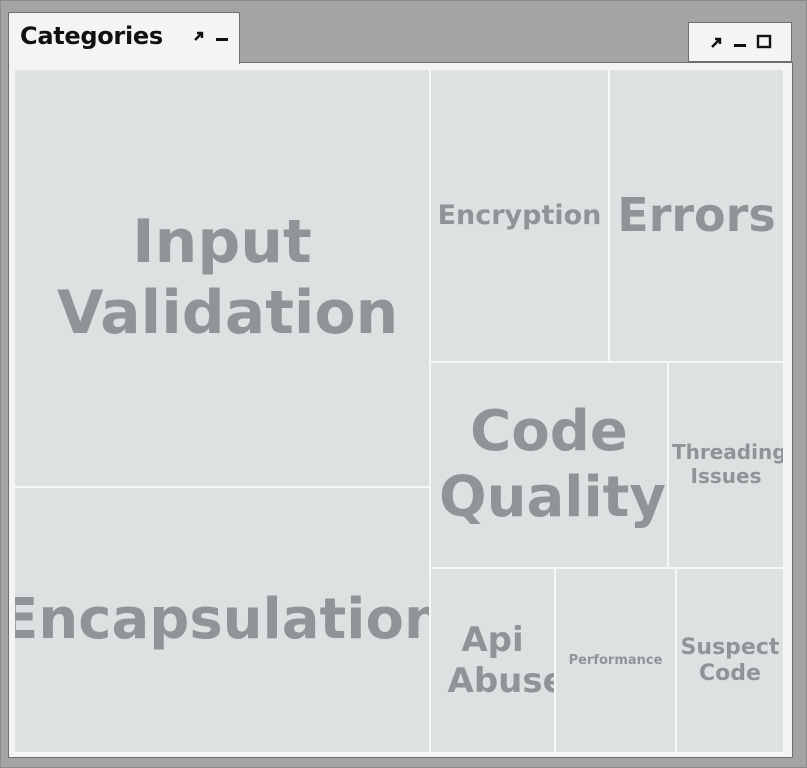  I want to click on cell-label: Threading Issues, so click(728, 464).